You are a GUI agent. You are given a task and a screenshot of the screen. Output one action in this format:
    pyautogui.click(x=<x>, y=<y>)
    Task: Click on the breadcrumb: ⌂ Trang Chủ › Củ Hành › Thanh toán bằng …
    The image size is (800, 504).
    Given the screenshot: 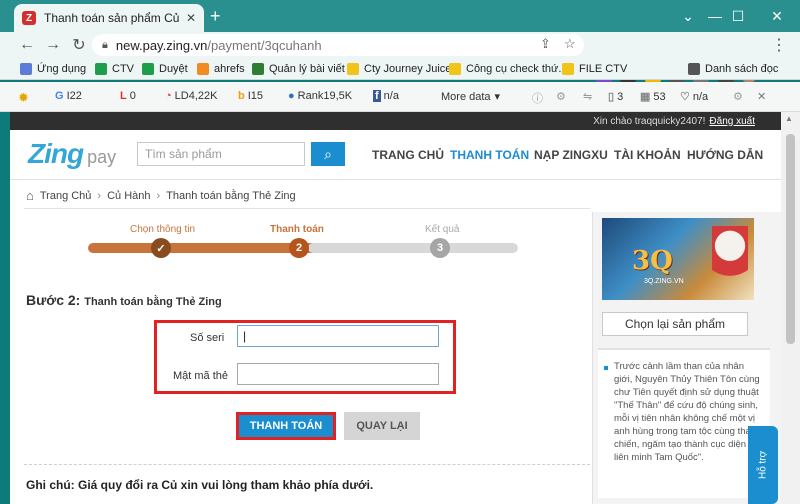 What is the action you would take?
    pyautogui.click(x=161, y=195)
    